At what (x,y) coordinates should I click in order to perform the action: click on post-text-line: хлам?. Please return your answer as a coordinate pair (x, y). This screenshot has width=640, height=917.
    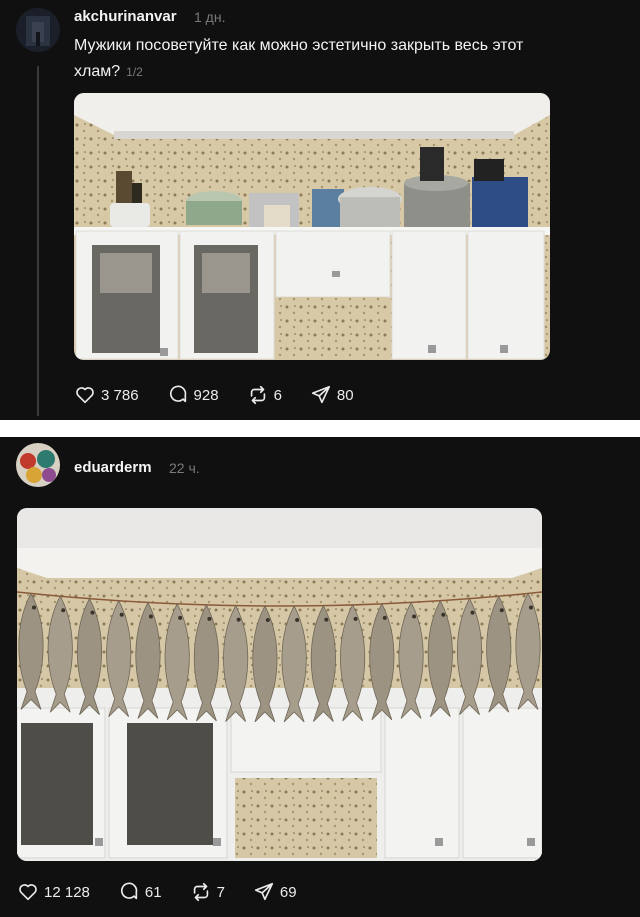
    Looking at the image, I should click on (97, 71).